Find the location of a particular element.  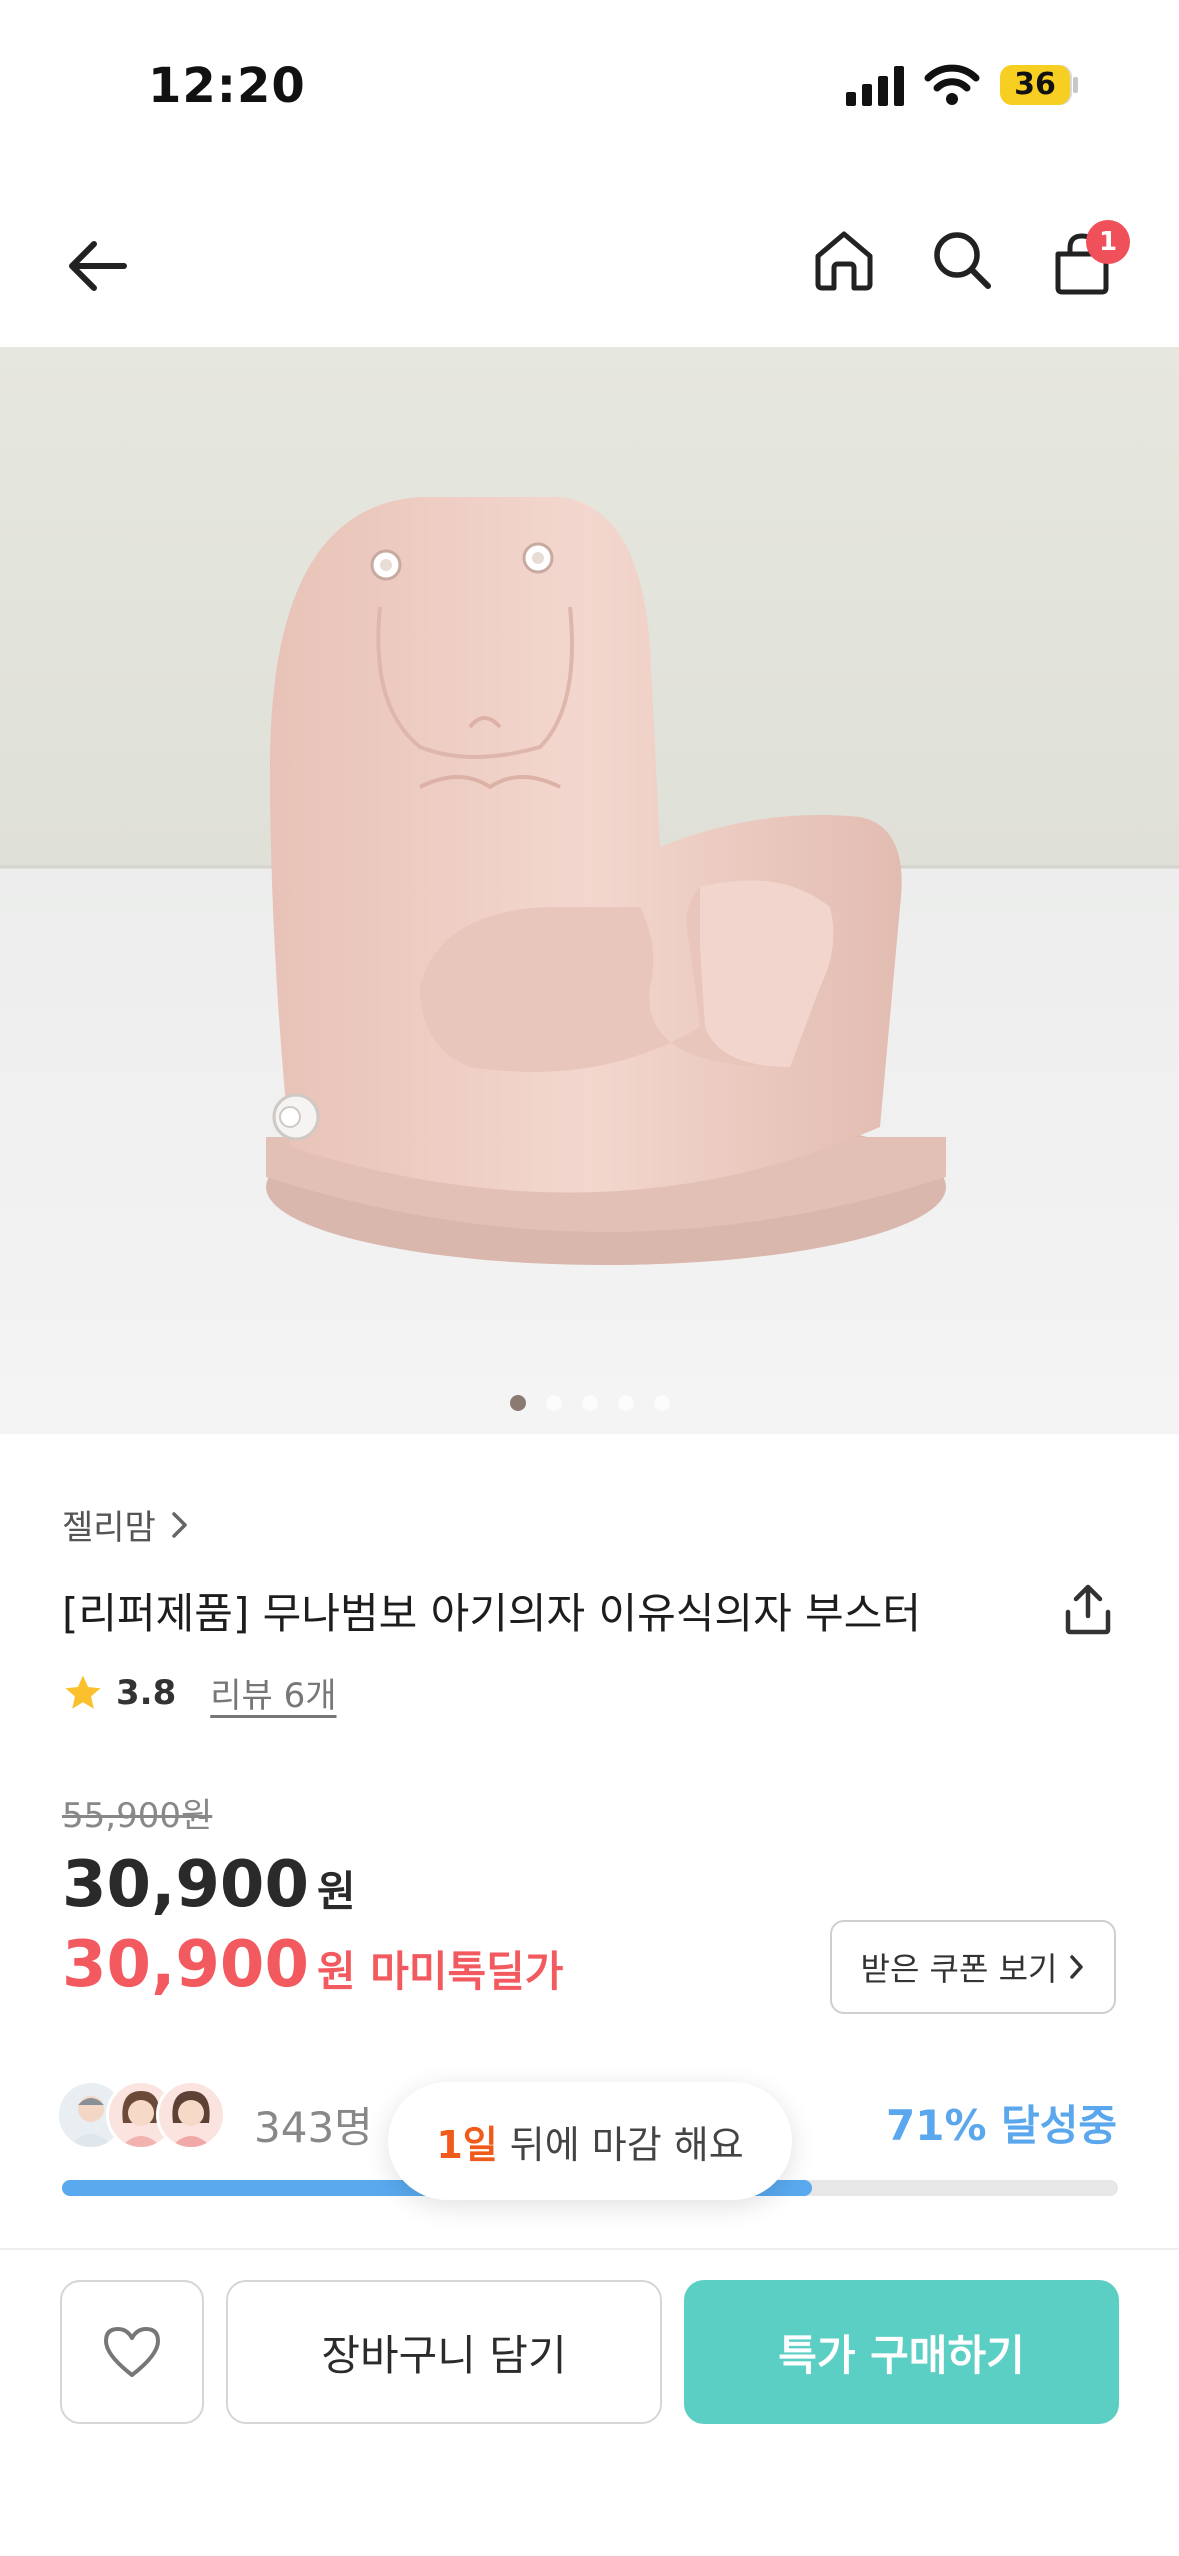

star-icon is located at coordinates (83, 1692).